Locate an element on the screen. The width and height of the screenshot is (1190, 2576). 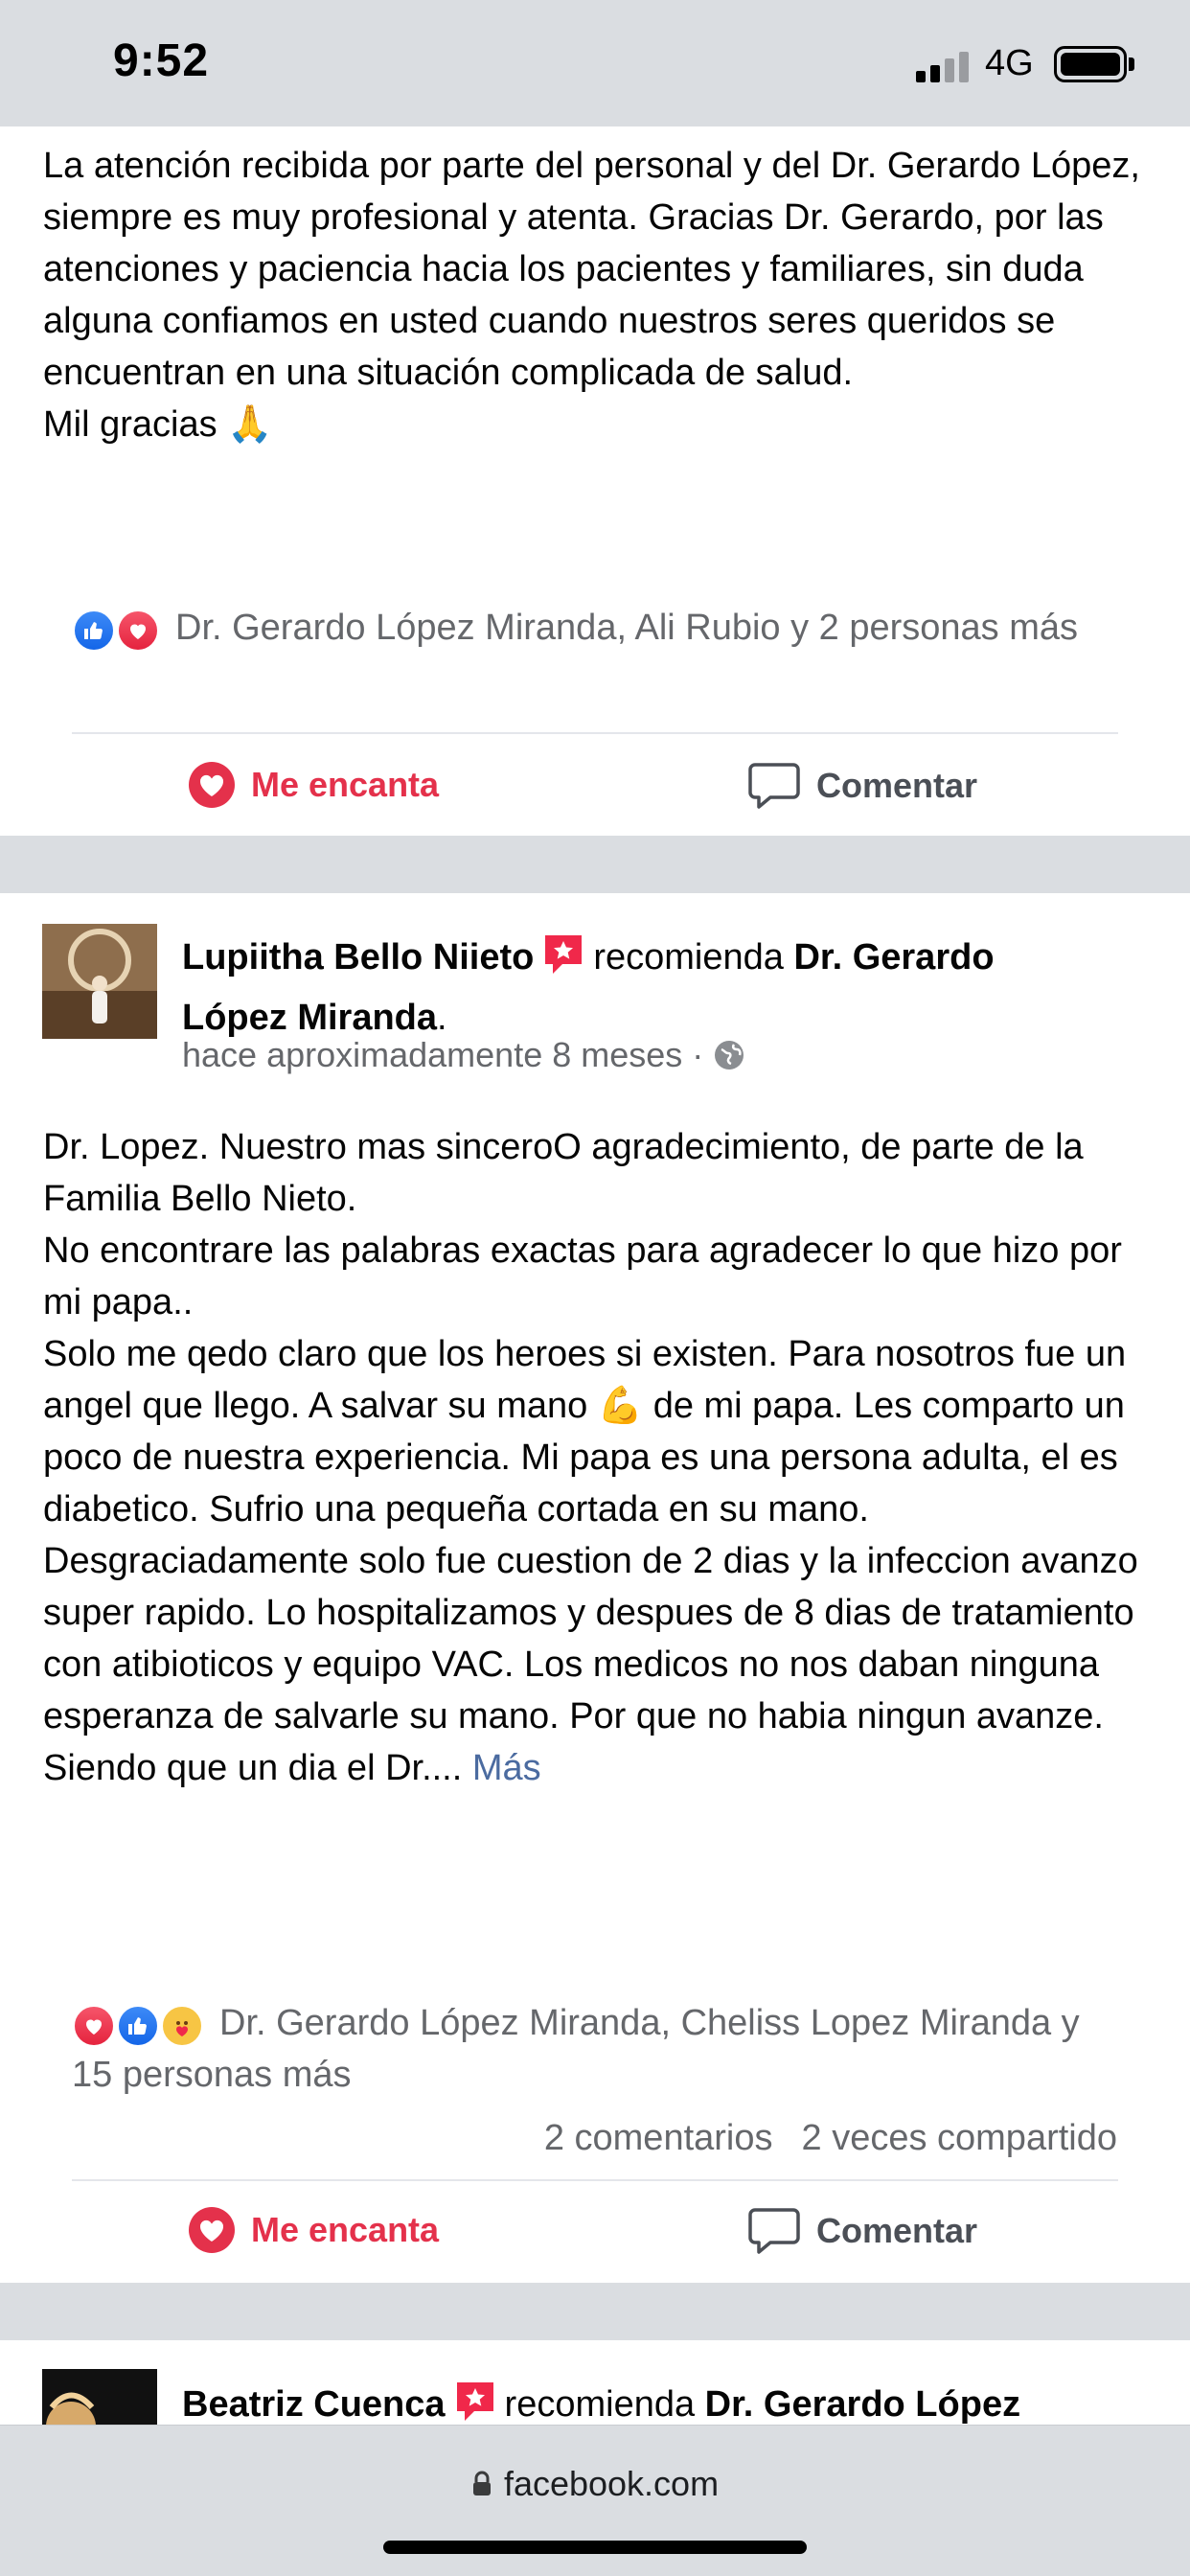
recommend-badge-icon is located at coordinates (563, 962).